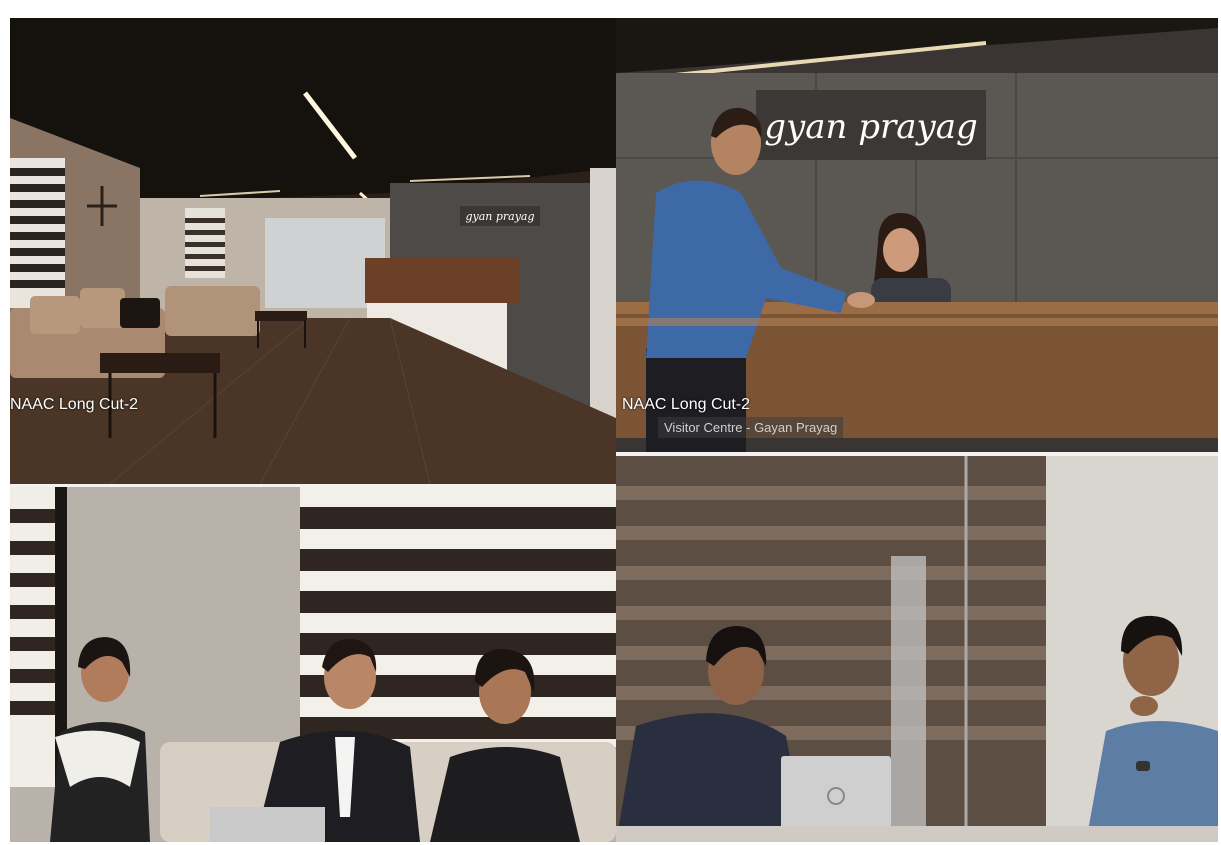 The width and height of the screenshot is (1221, 845). What do you see at coordinates (499, 216) in the screenshot?
I see `lobby-sign: gyan prayag` at bounding box center [499, 216].